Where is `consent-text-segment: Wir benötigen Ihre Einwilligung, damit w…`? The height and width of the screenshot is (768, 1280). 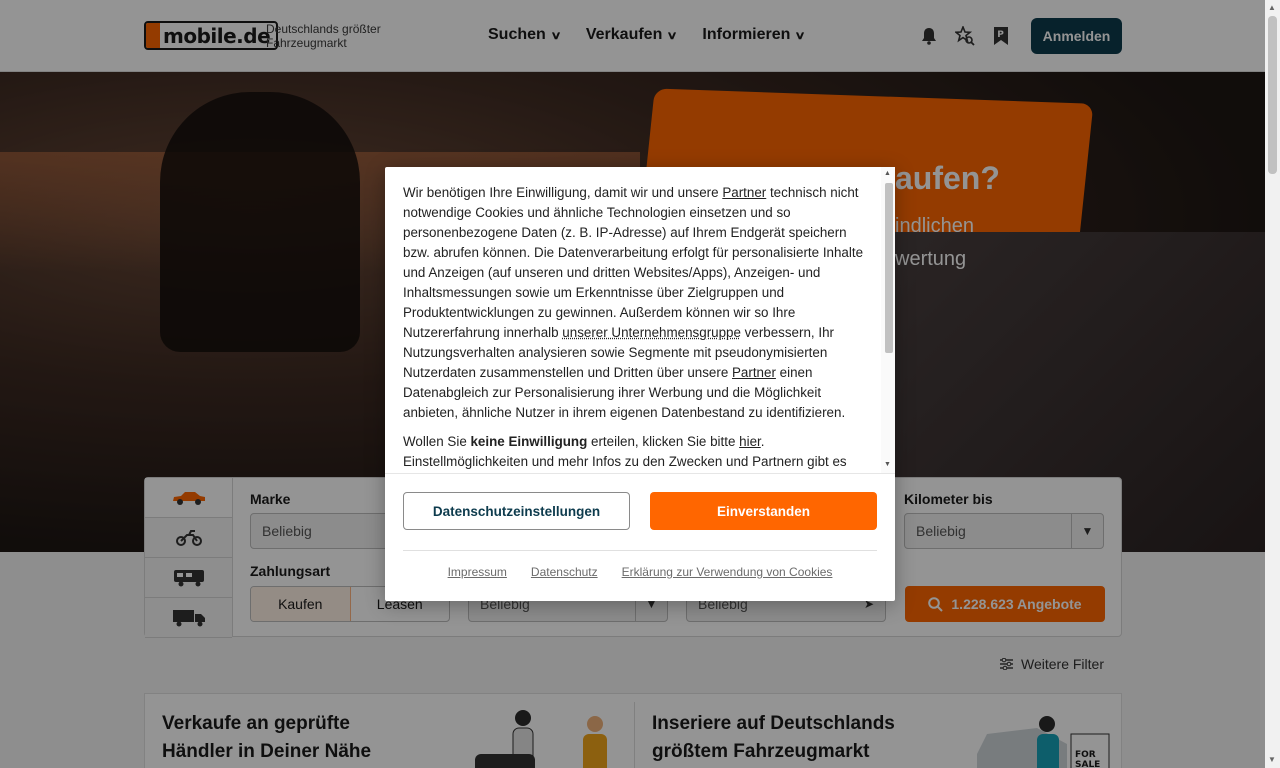 consent-text-segment: Wir benötigen Ihre Einwilligung, damit w… is located at coordinates (563, 192).